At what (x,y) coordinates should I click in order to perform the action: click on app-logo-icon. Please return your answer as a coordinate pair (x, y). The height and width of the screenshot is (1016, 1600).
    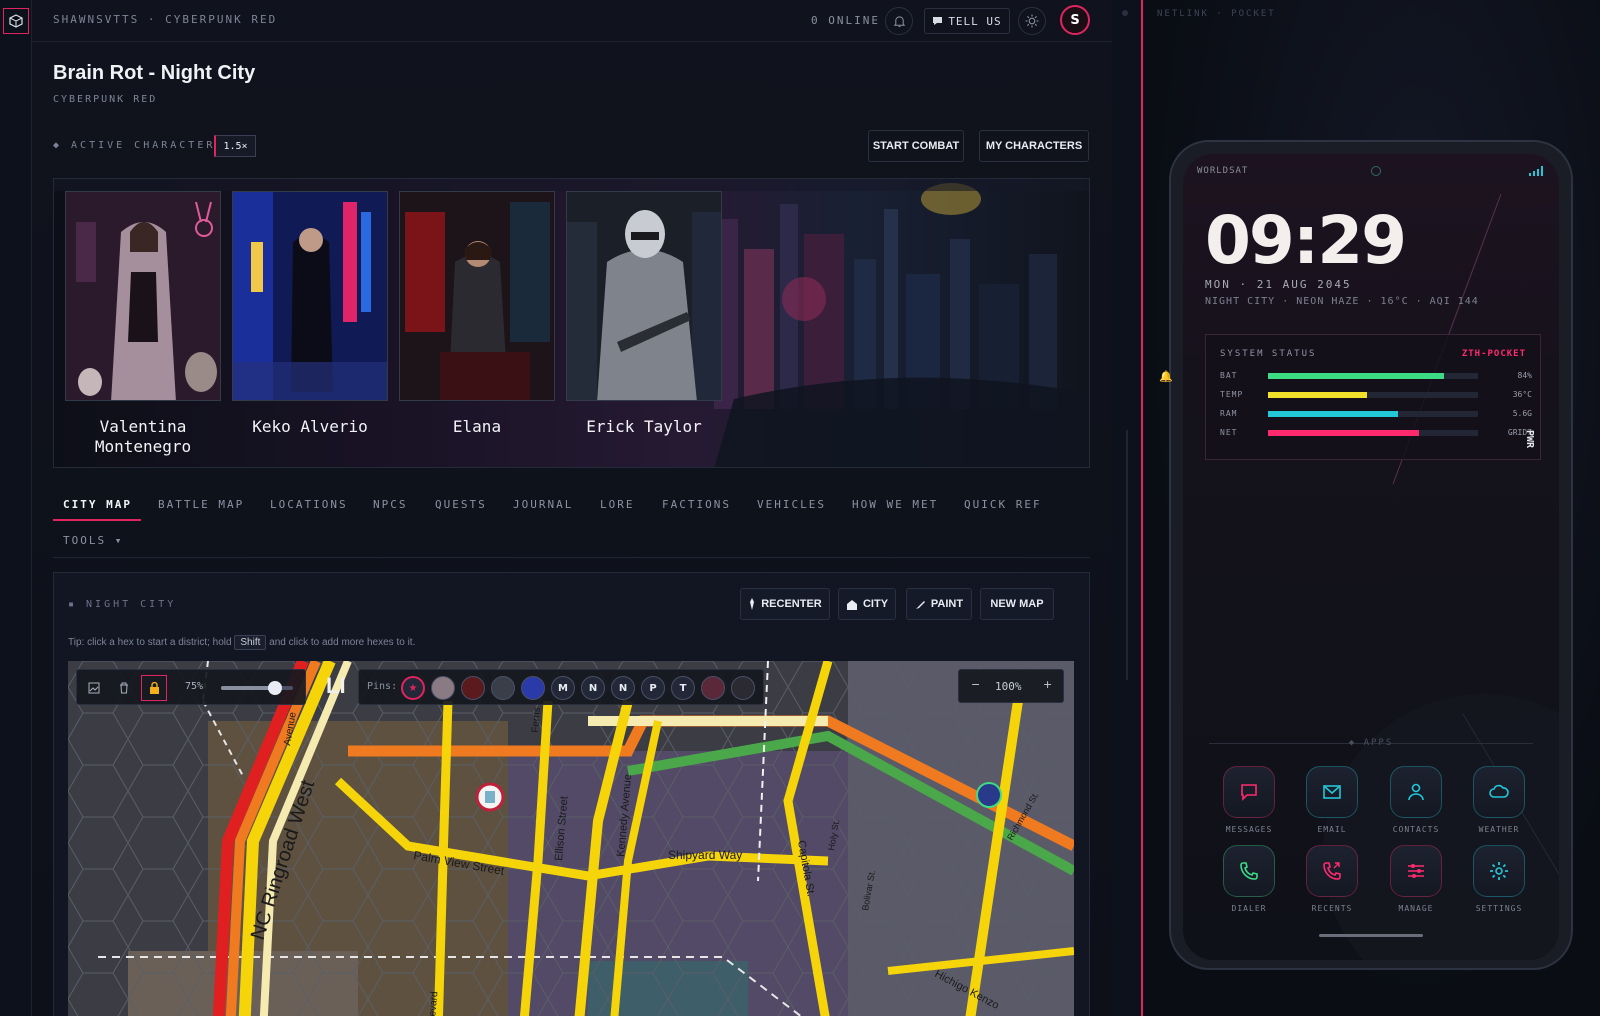
    Looking at the image, I should click on (16, 21).